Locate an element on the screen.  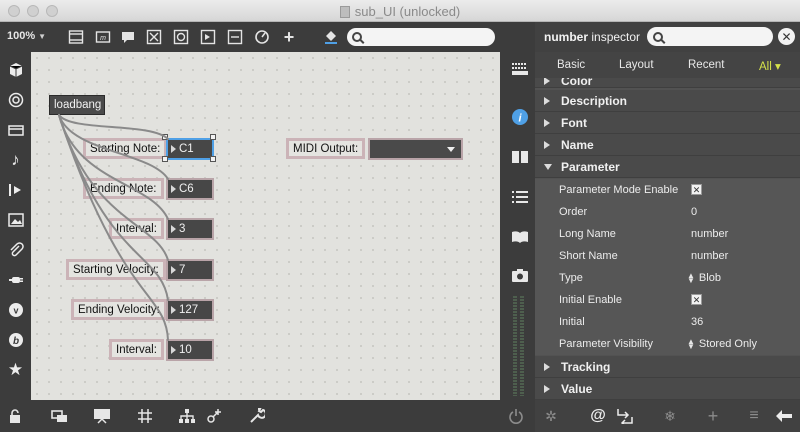
comment-text: Ending Note: is located at coordinates (123, 188).